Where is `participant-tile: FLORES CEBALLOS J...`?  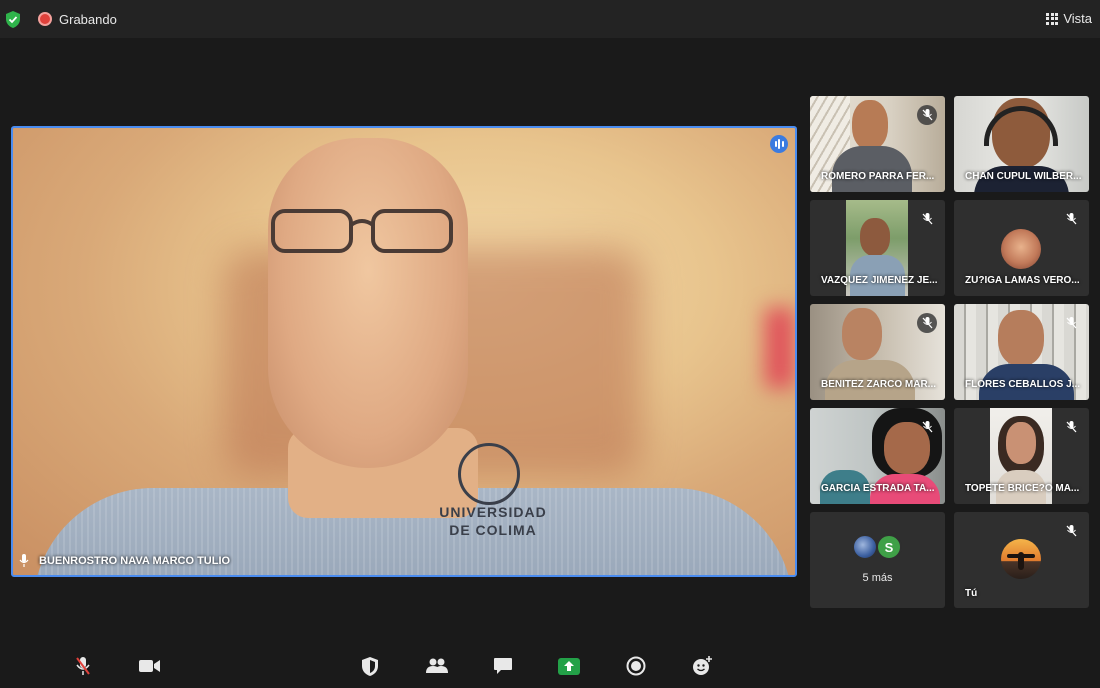 participant-tile: FLORES CEBALLOS J... is located at coordinates (1021, 352).